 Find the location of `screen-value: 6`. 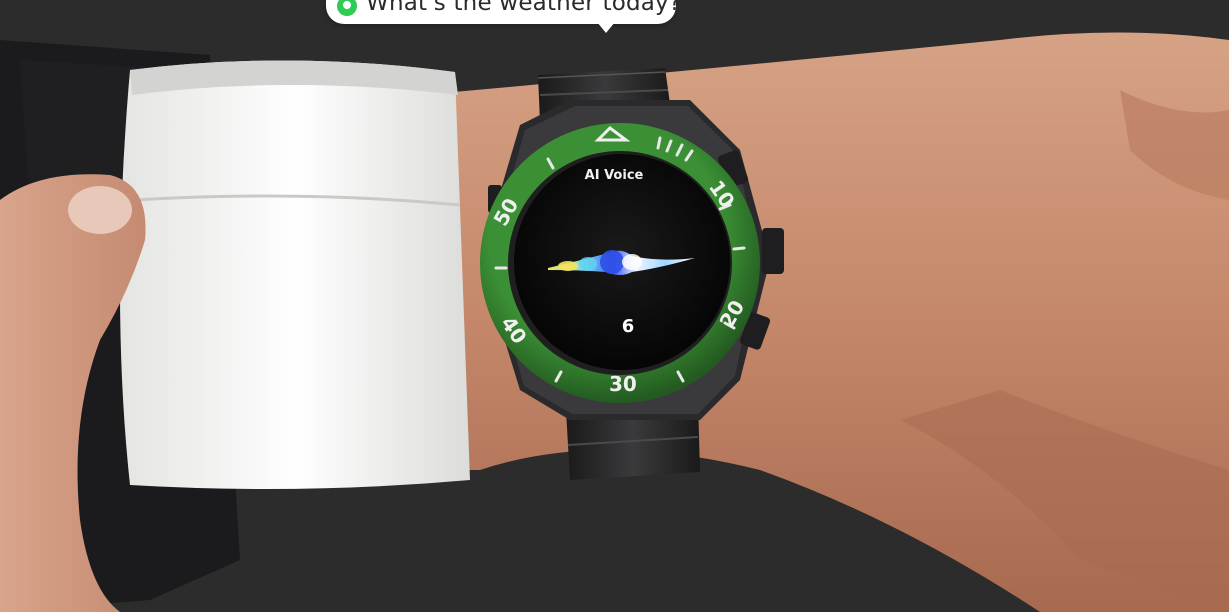

screen-value: 6 is located at coordinates (628, 326).